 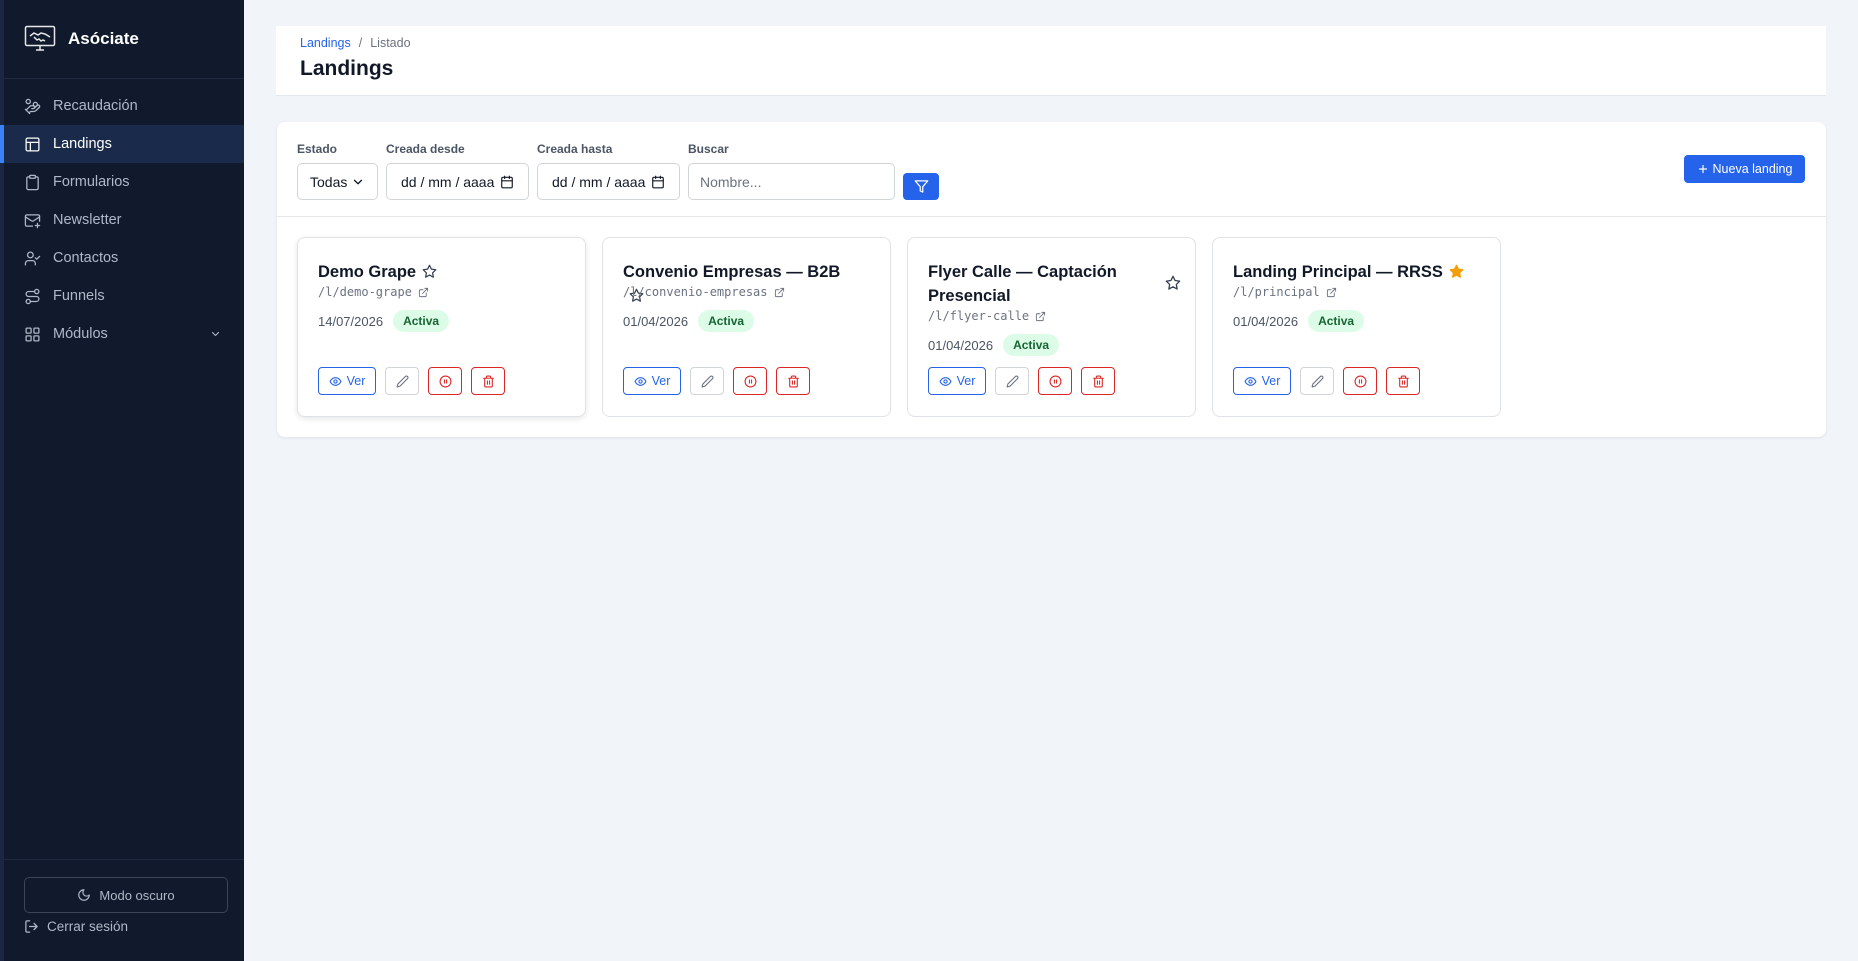 What do you see at coordinates (122, 144) in the screenshot?
I see `sidebar-item-landings: Landings` at bounding box center [122, 144].